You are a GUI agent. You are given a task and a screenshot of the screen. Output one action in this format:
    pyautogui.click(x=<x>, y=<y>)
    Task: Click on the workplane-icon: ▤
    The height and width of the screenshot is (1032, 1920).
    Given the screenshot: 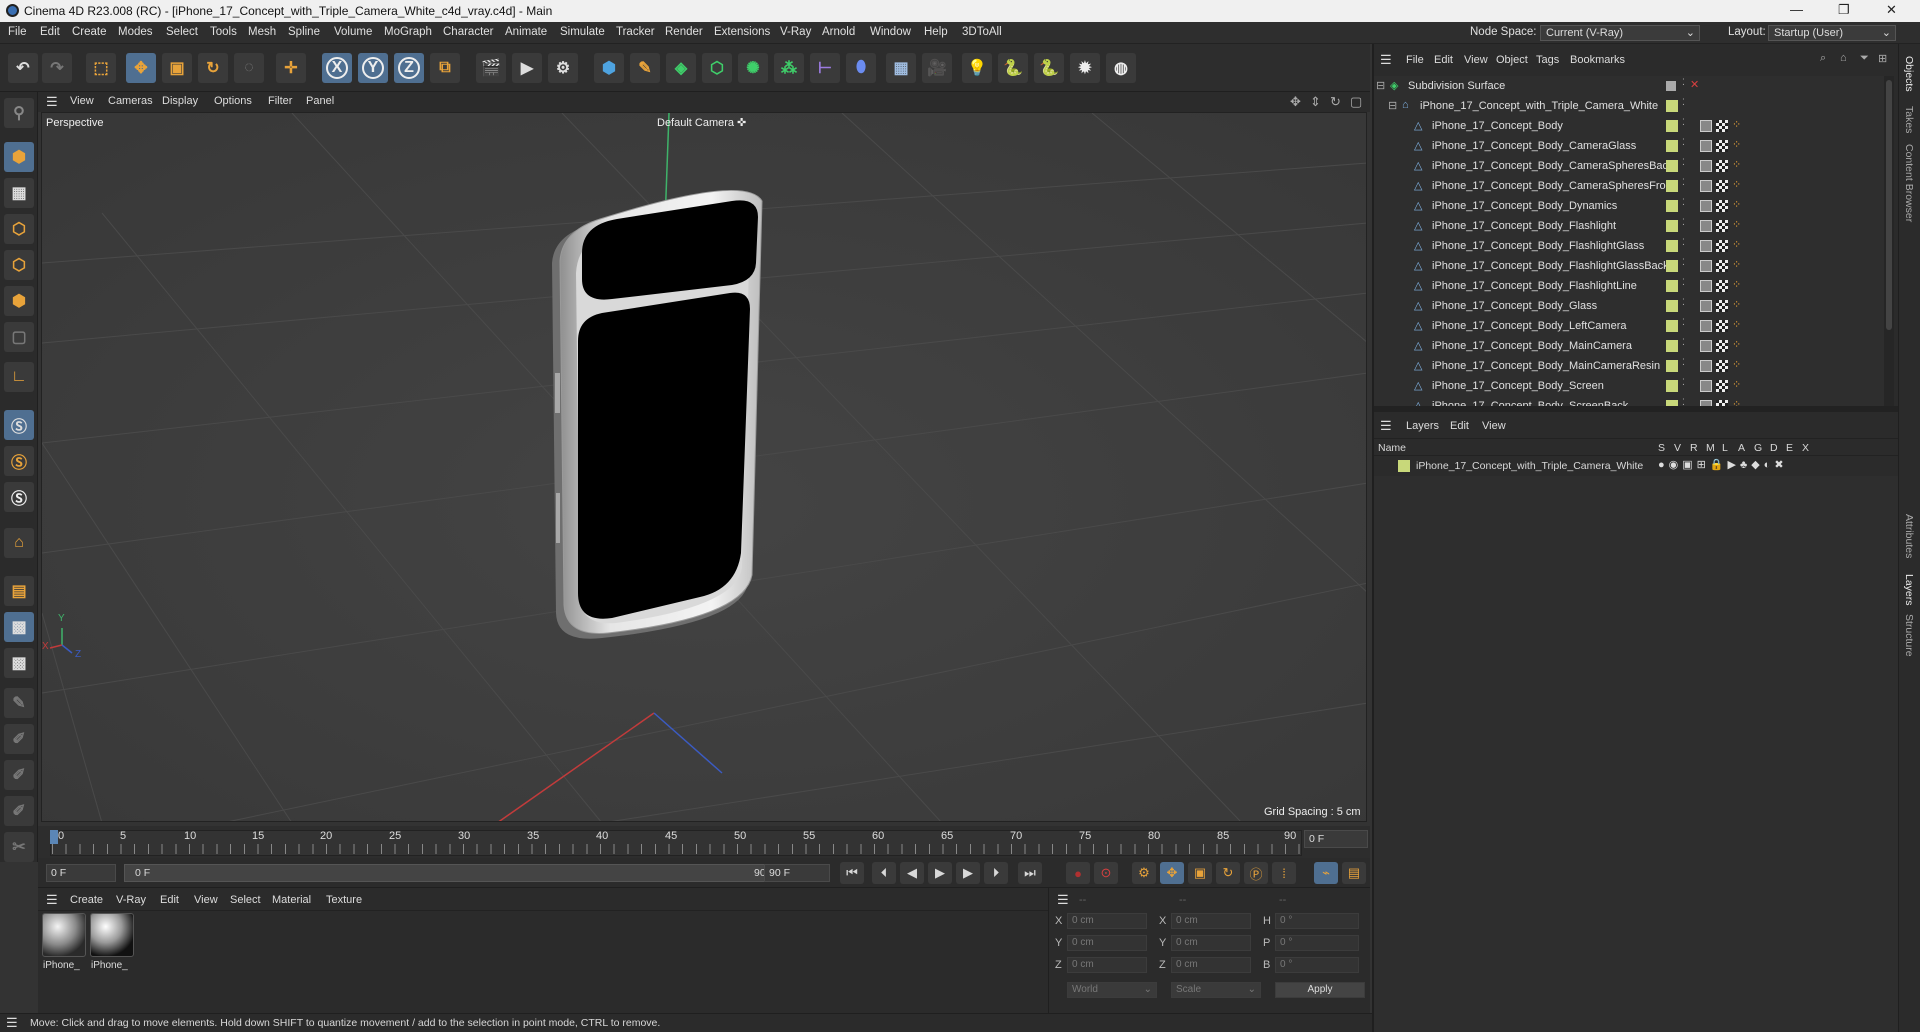 What is the action you would take?
    pyautogui.click(x=19, y=591)
    